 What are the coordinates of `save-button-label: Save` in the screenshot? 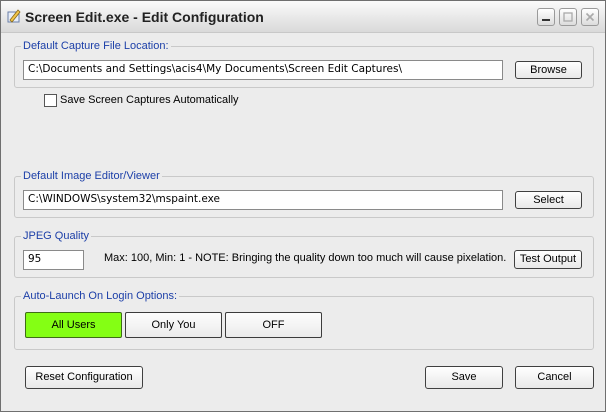 It's located at (464, 377).